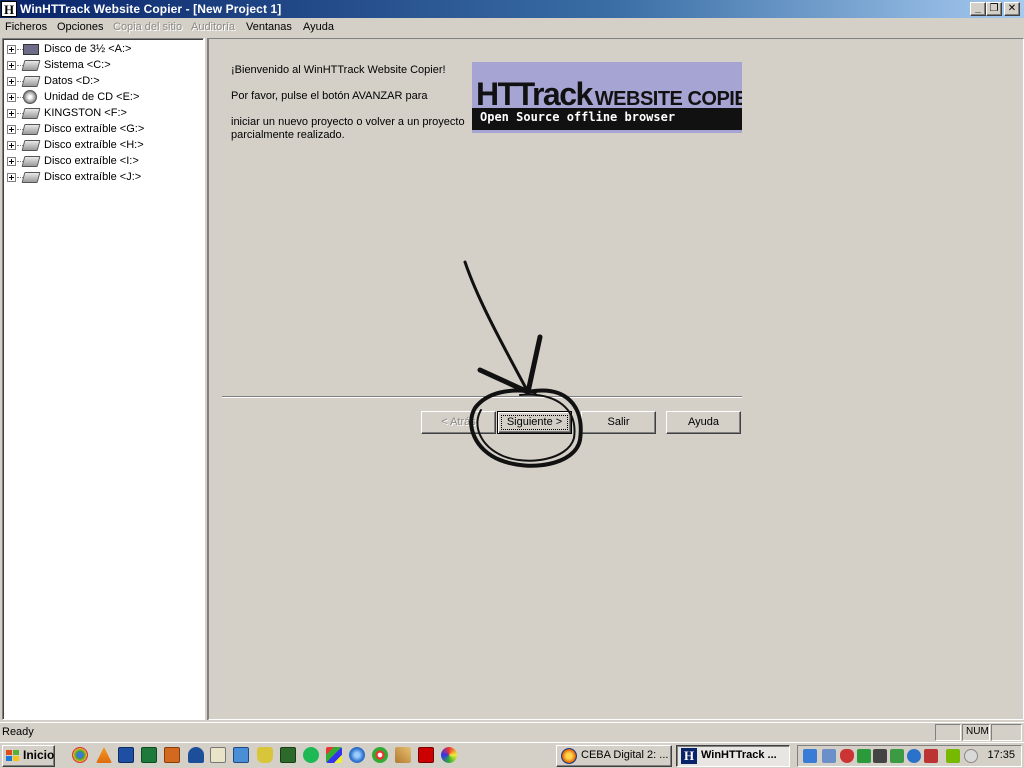 The height and width of the screenshot is (768, 1024). I want to click on minimize-button: _, so click(978, 9).